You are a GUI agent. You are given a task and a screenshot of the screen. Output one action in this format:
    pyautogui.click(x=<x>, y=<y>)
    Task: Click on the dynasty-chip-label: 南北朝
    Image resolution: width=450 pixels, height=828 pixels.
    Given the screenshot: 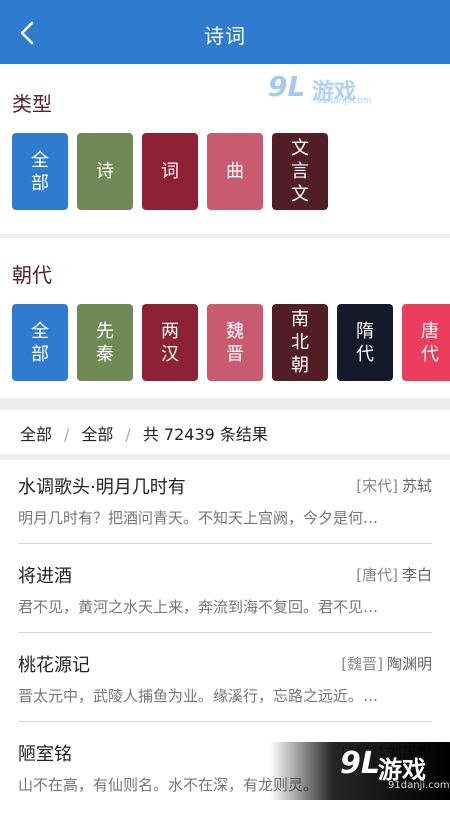 What is the action you would take?
    pyautogui.click(x=300, y=342)
    